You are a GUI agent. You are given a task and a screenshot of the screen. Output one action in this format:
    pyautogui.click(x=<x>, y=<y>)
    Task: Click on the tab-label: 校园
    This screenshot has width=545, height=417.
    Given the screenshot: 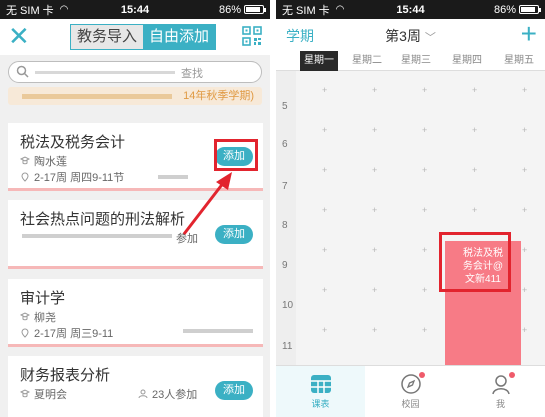 What is the action you would take?
    pyautogui.click(x=410, y=404)
    